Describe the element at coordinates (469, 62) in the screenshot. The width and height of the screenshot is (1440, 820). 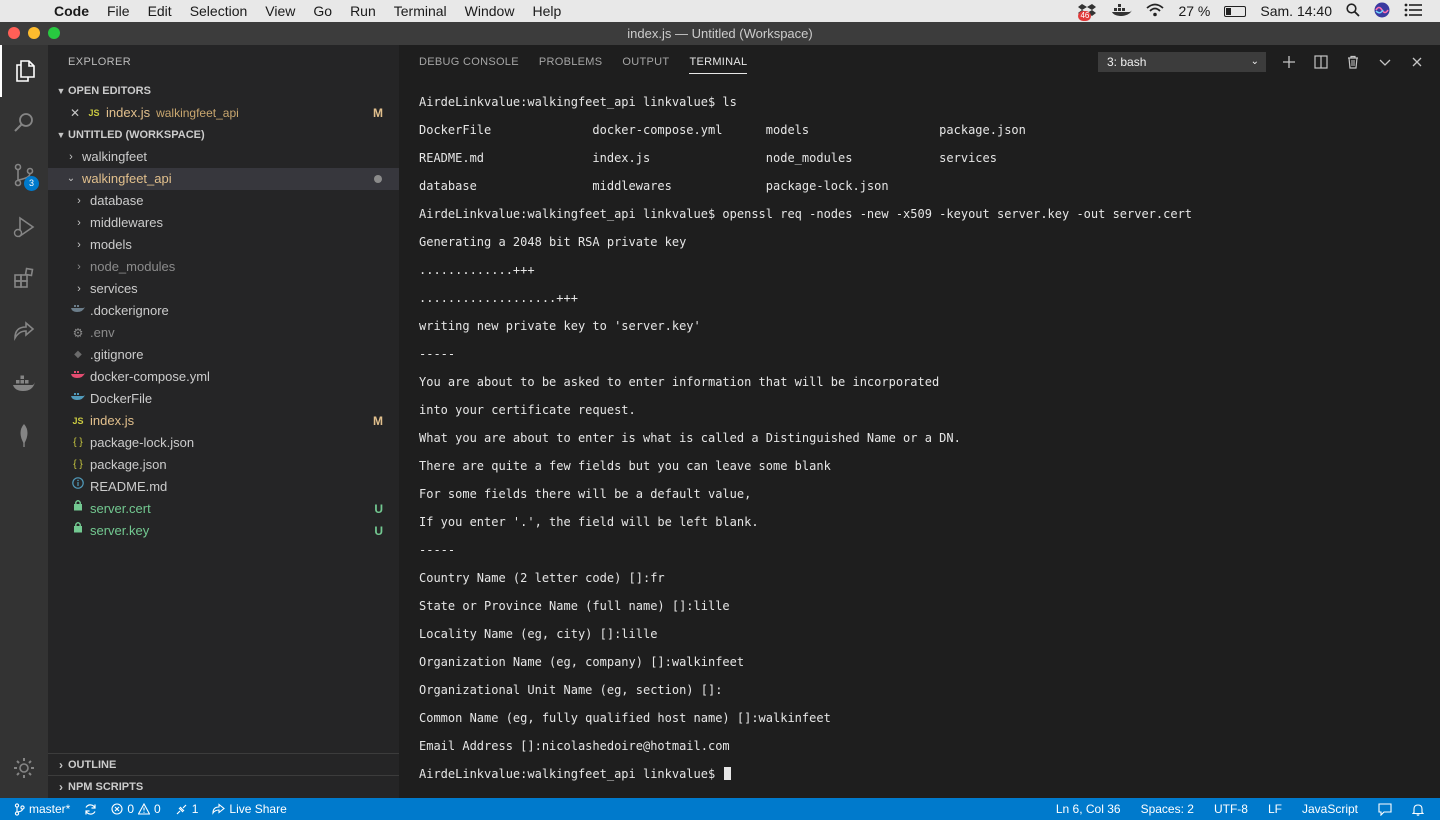
I see `tab-debug-console: DEBUG CONSOLE` at that location.